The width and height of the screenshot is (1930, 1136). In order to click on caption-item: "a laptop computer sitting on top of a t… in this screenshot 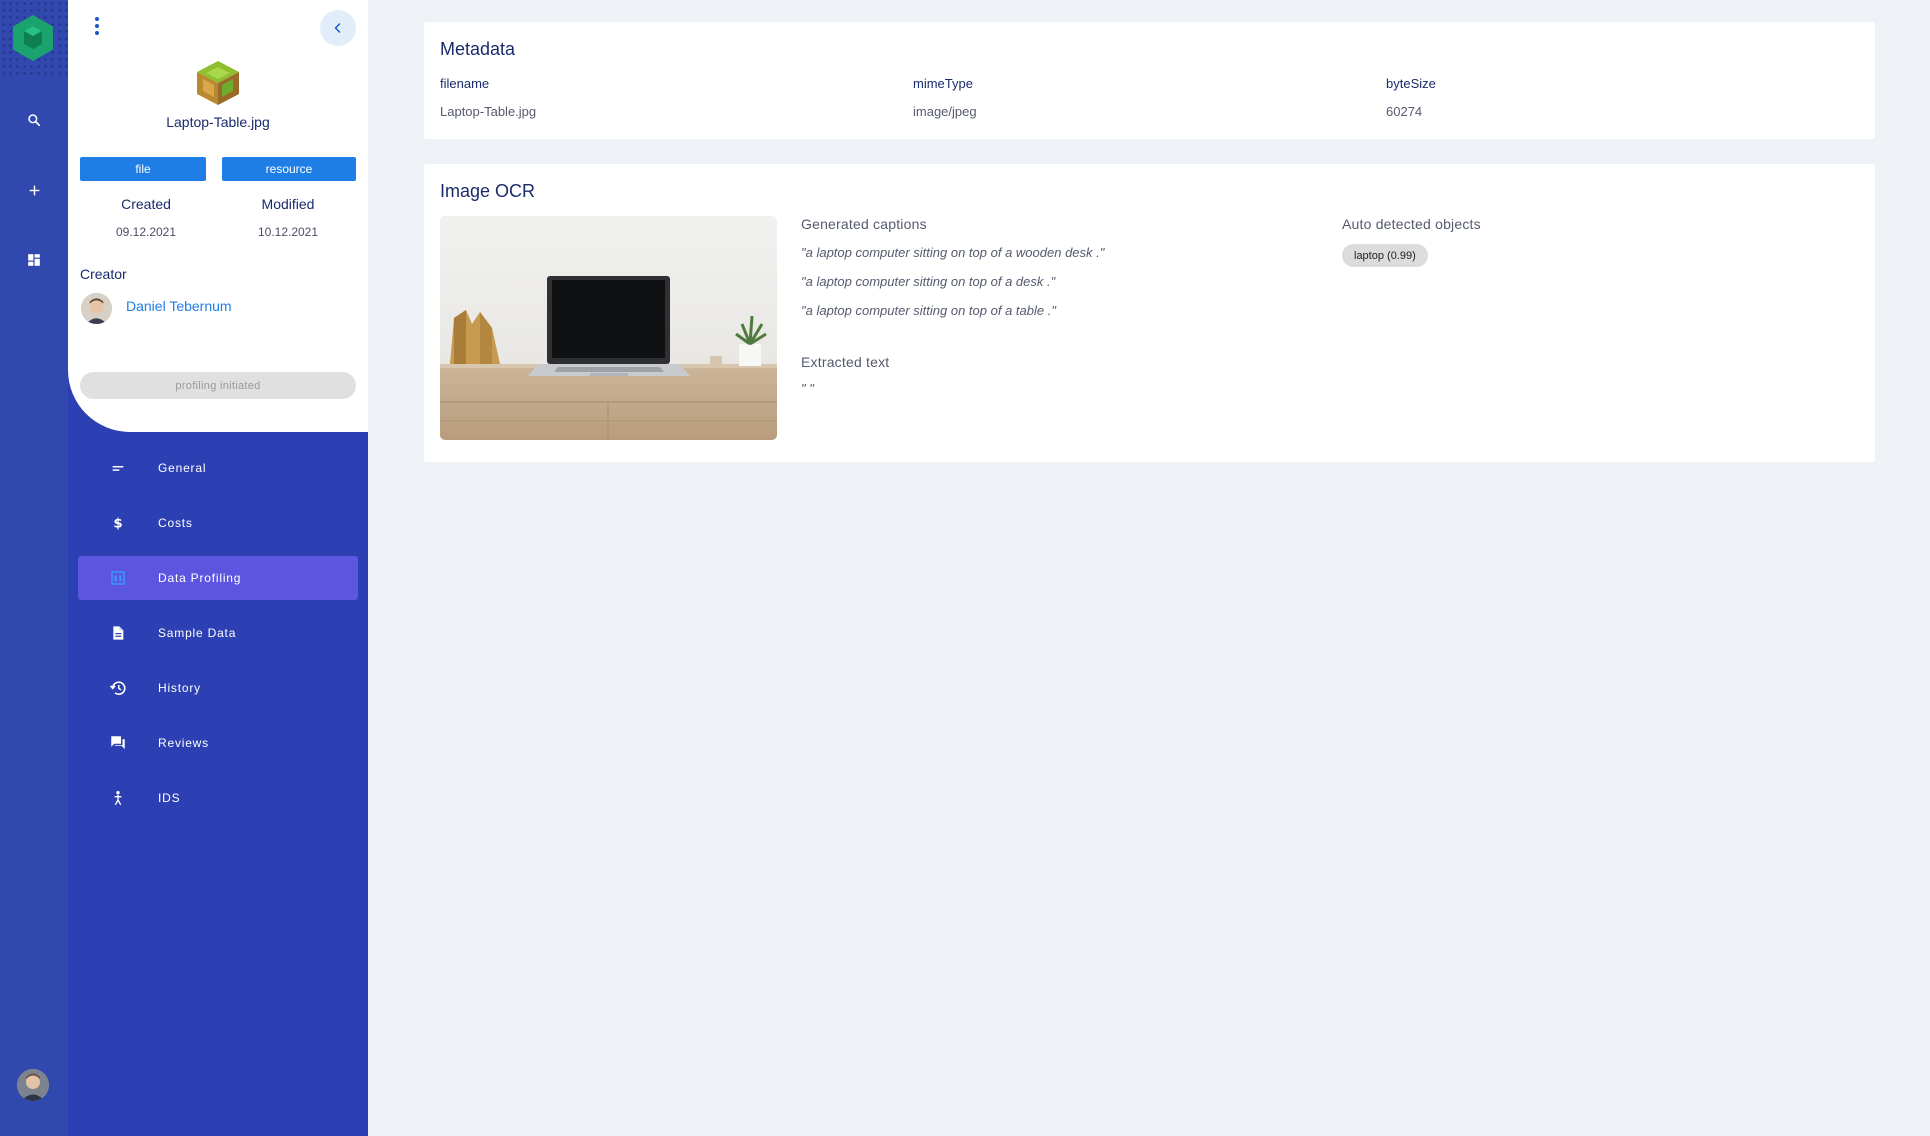, I will do `click(928, 310)`.